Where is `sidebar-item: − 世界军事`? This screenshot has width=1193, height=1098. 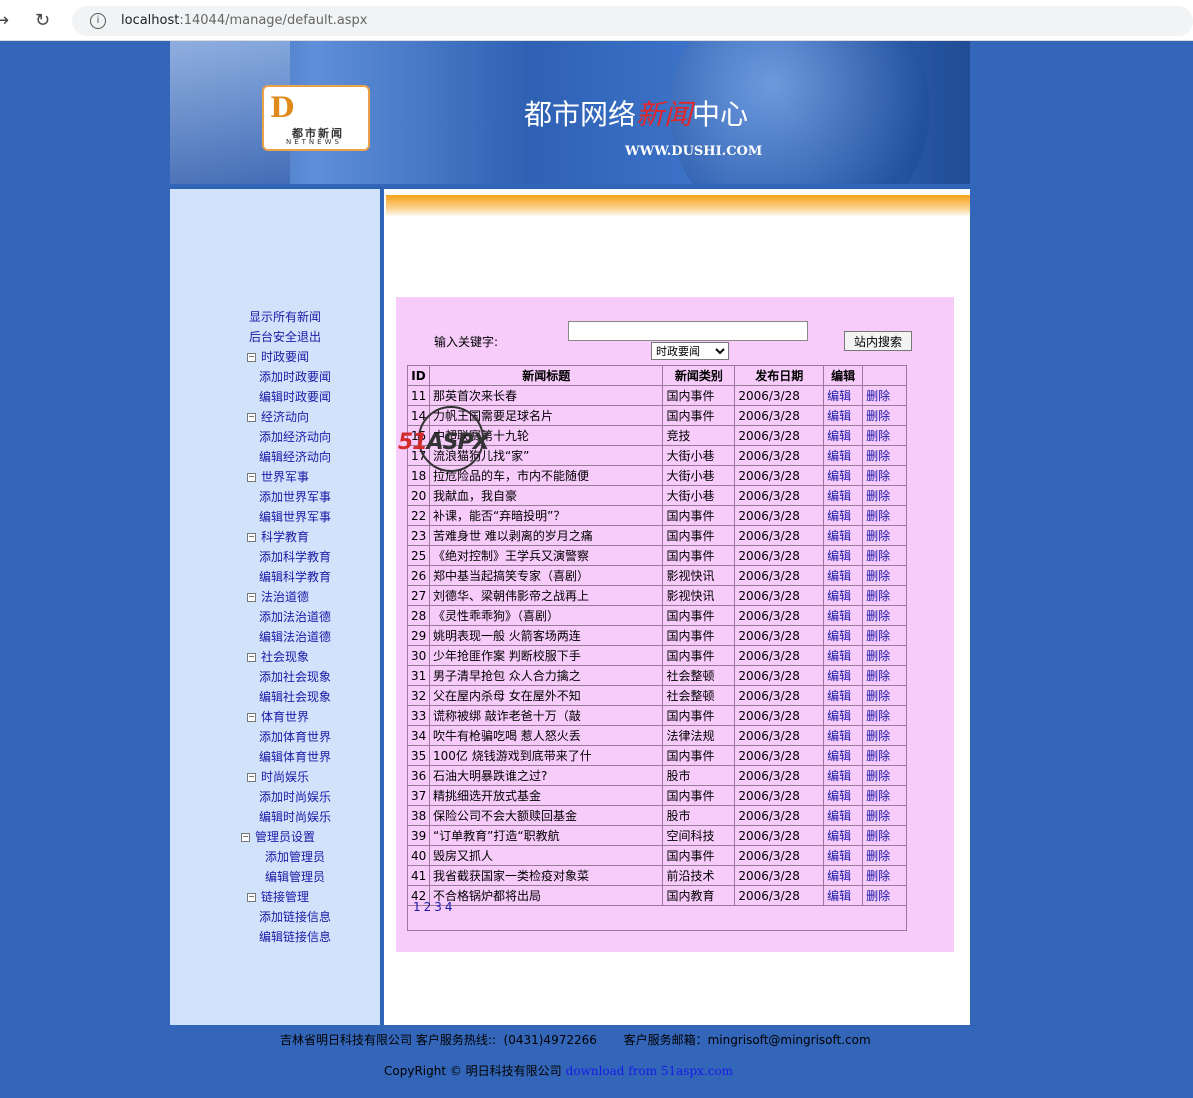
sidebar-item: − 世界军事 is located at coordinates (275, 477).